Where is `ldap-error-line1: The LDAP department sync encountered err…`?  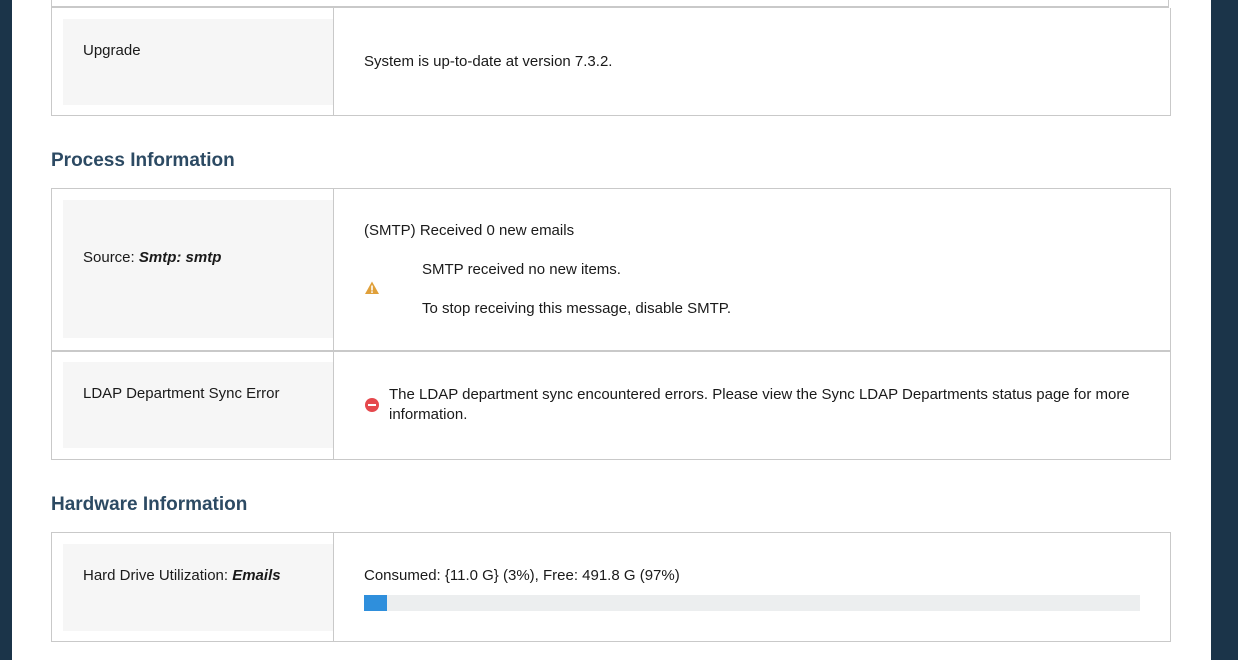
ldap-error-line1: The LDAP department sync encountered err… is located at coordinates (759, 394).